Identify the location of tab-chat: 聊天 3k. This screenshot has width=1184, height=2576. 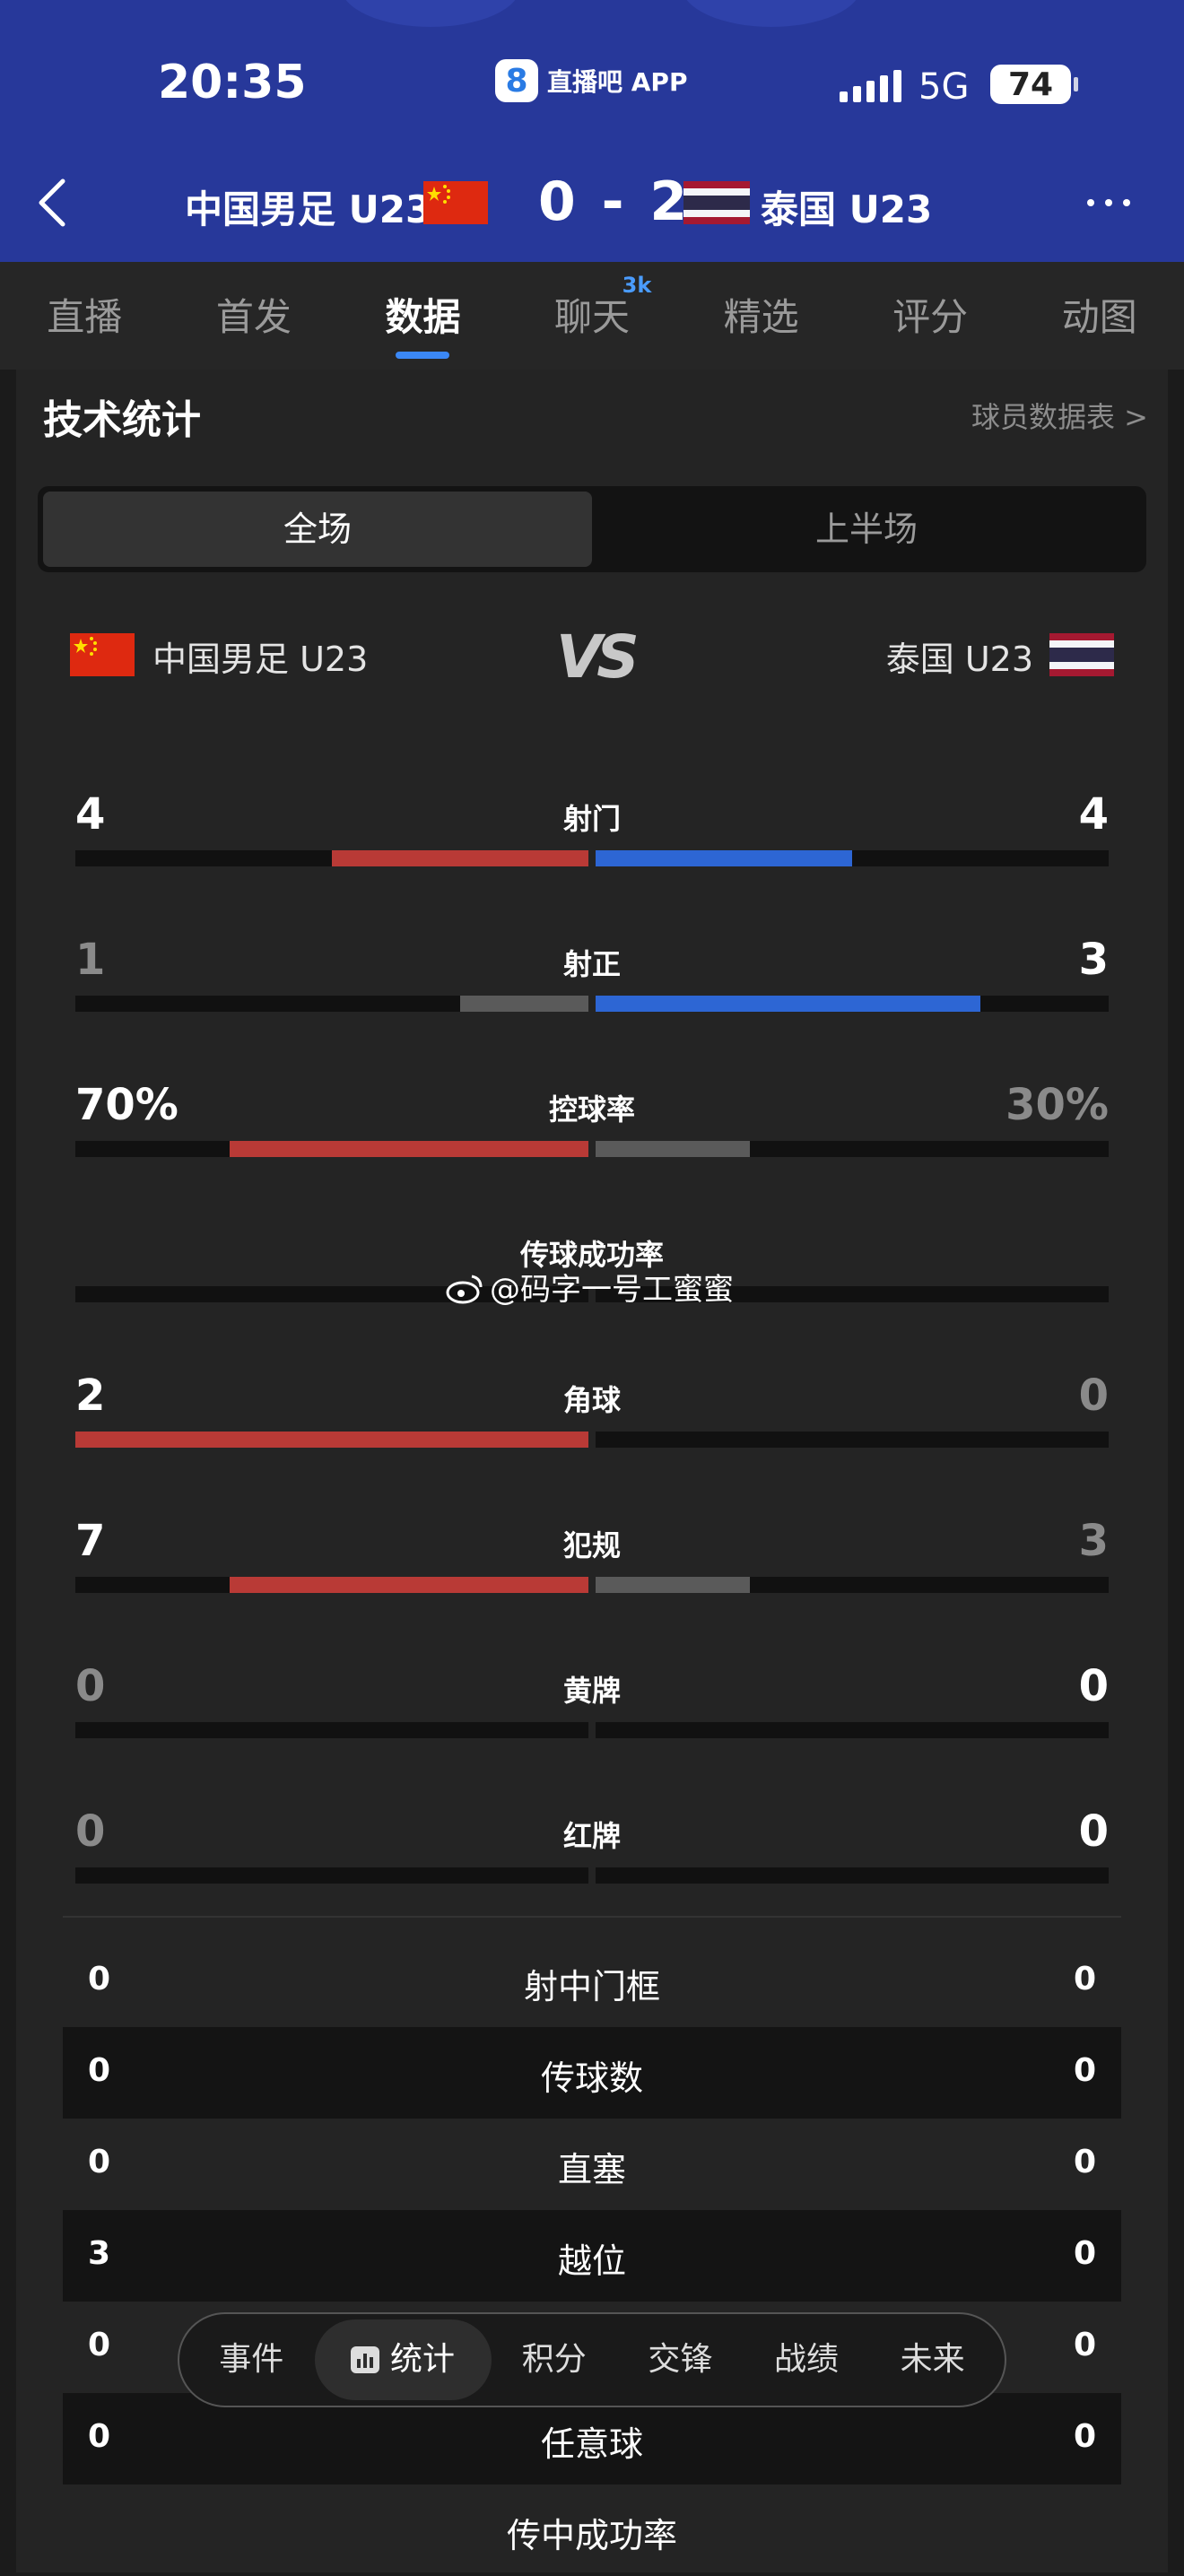
(593, 316).